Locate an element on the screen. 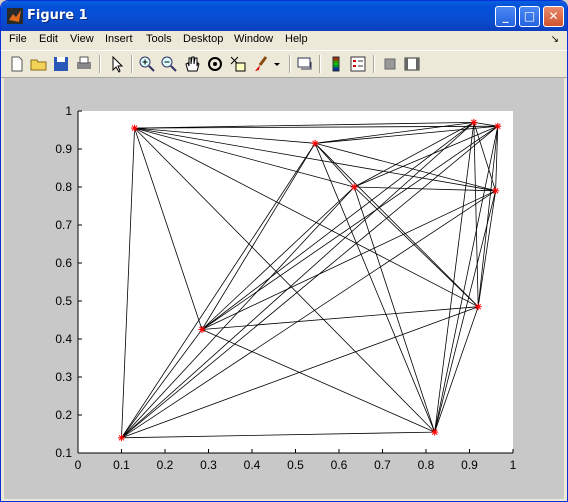  menu-view: View is located at coordinates (82, 39).